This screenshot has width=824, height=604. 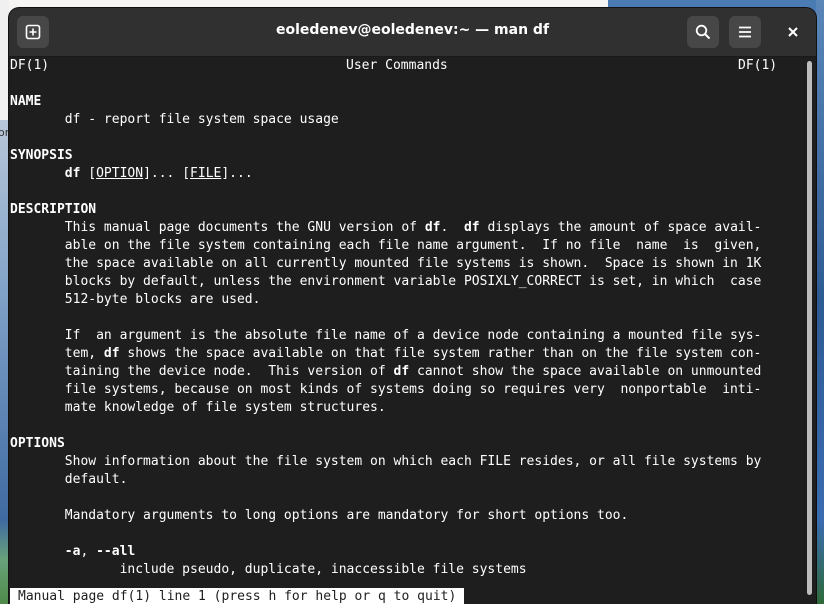 I want to click on desc-l1-e: displays the amount of space avail-, so click(x=620, y=227).